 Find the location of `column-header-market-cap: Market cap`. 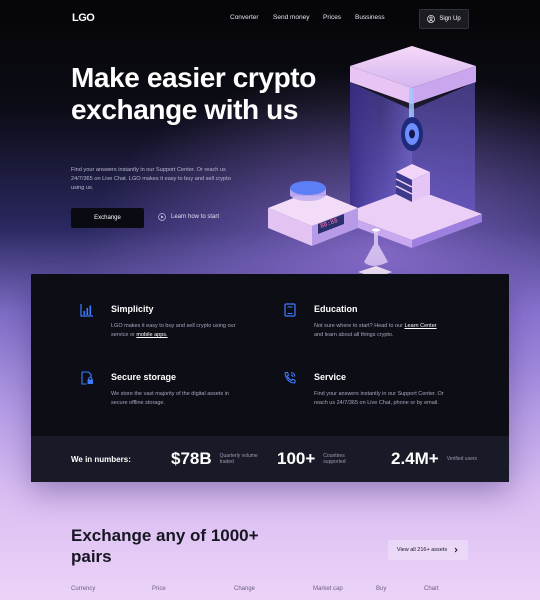

column-header-market-cap: Market cap is located at coordinates (328, 589).